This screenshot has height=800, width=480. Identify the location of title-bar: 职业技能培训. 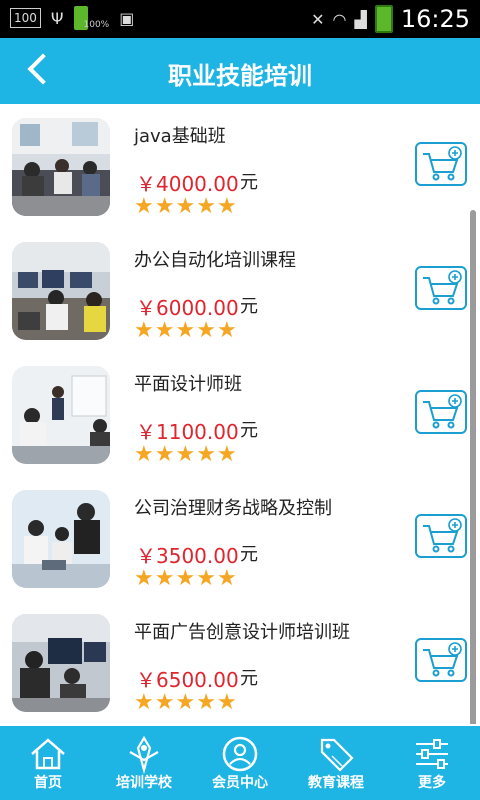
(240, 71).